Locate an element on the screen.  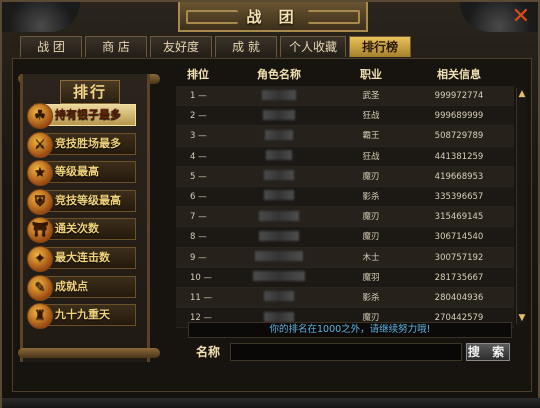
info-cell: 999972774 is located at coordinates (459, 96).